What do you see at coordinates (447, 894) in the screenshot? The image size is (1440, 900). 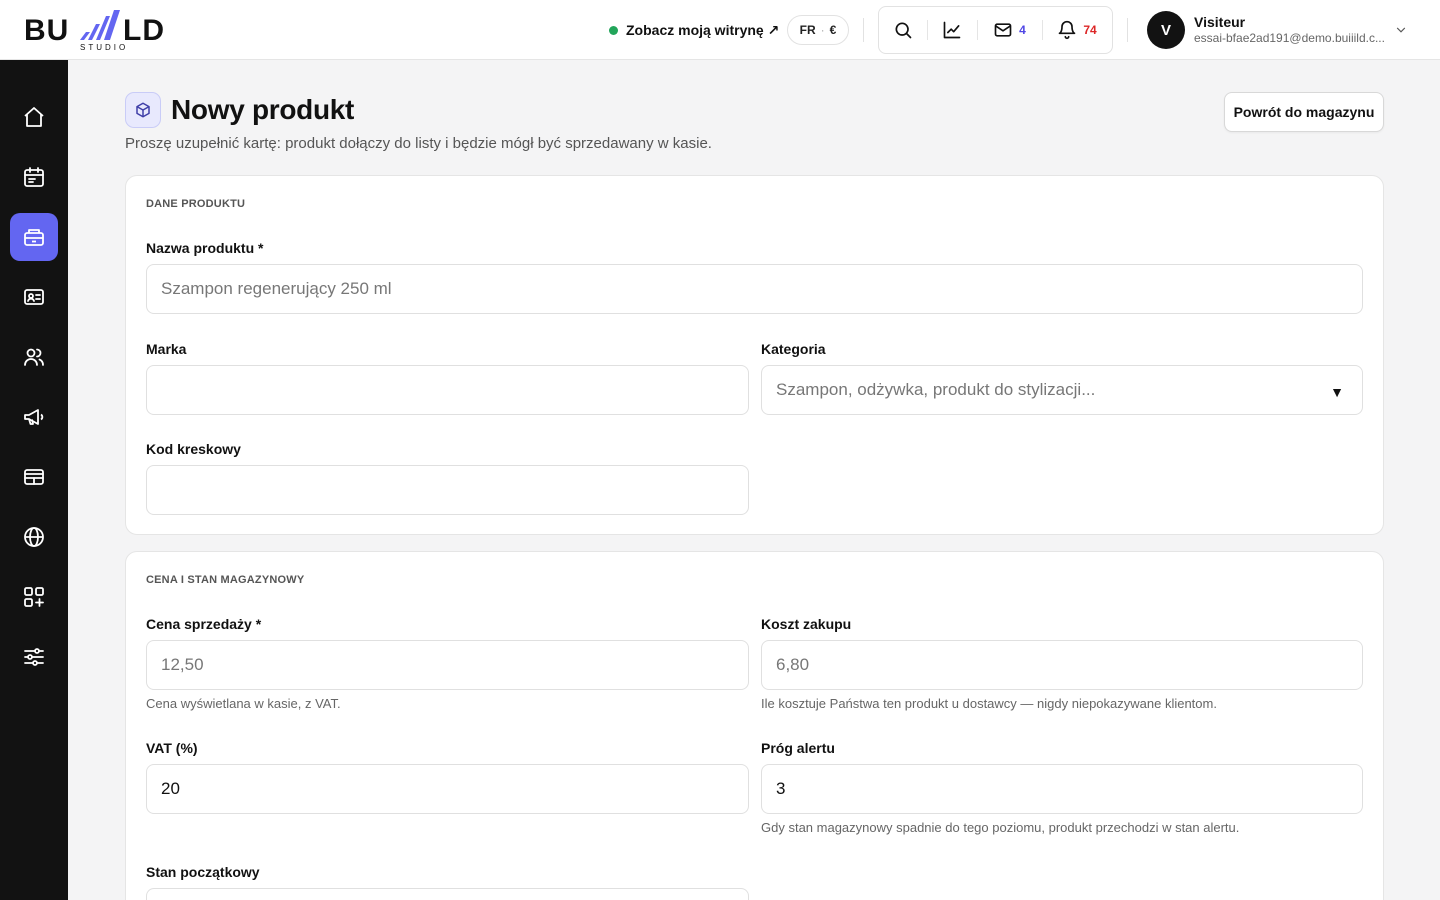 I see `initial-stock-input` at bounding box center [447, 894].